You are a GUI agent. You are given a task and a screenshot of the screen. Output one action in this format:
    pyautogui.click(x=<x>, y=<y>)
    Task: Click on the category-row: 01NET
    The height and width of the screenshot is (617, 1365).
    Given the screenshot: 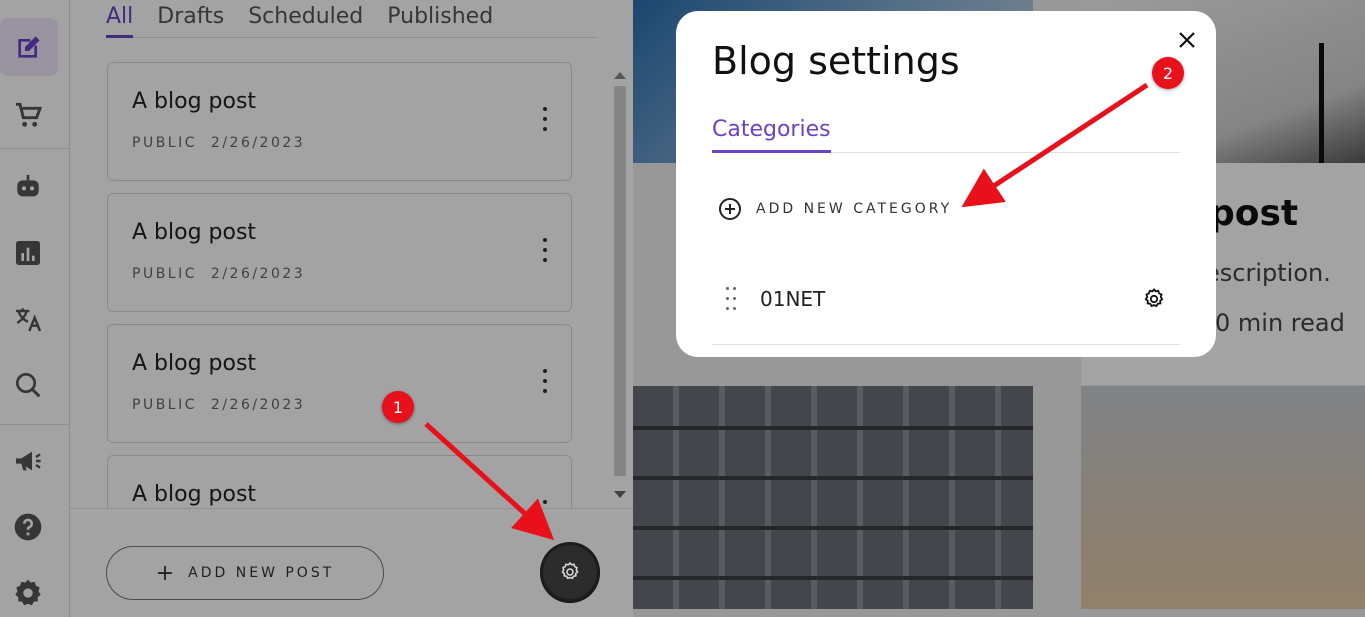 What is the action you would take?
    pyautogui.click(x=946, y=307)
    